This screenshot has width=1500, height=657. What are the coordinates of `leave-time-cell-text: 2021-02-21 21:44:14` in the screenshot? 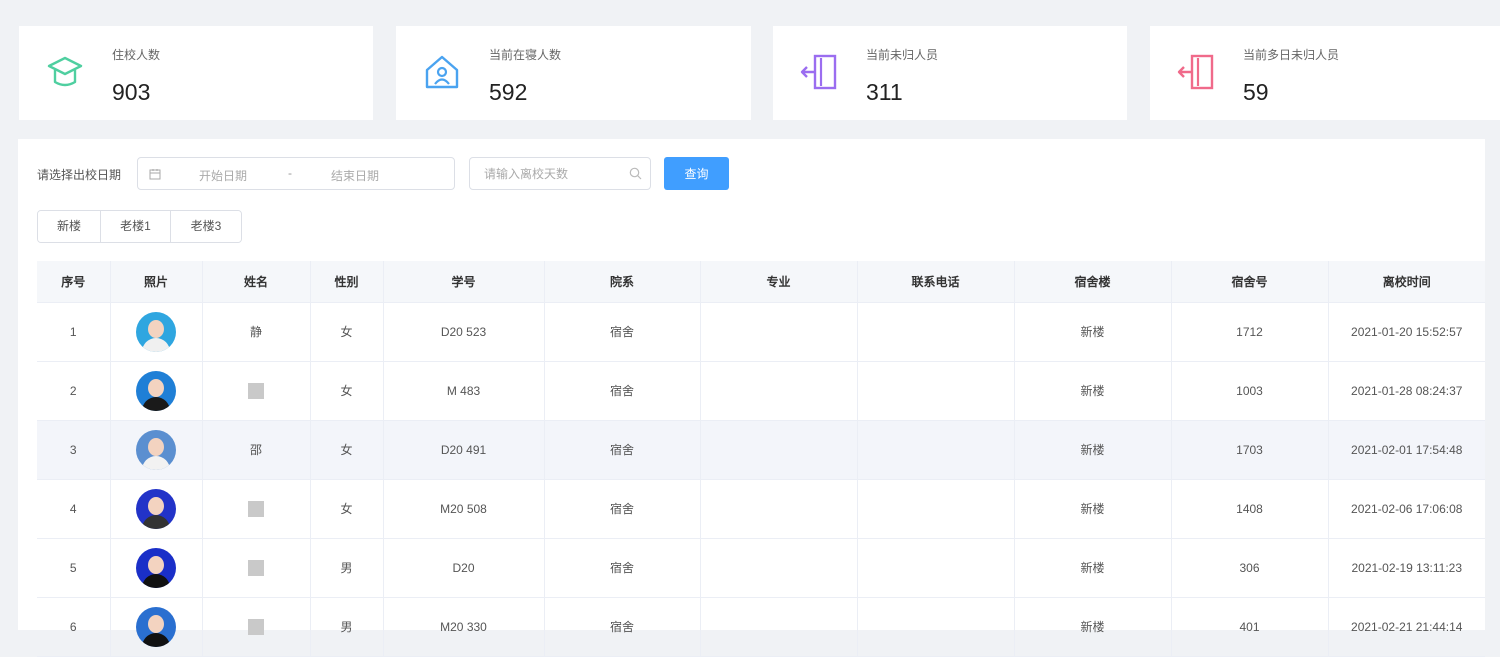 It's located at (1407, 626).